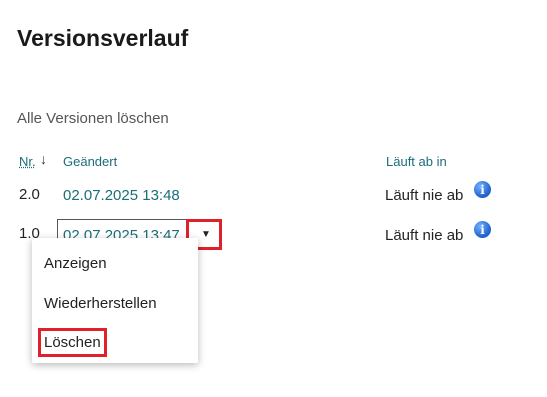 The height and width of the screenshot is (397, 547). Describe the element at coordinates (100, 303) in the screenshot. I see `menu-item-restore: Wiederherstellen` at that location.